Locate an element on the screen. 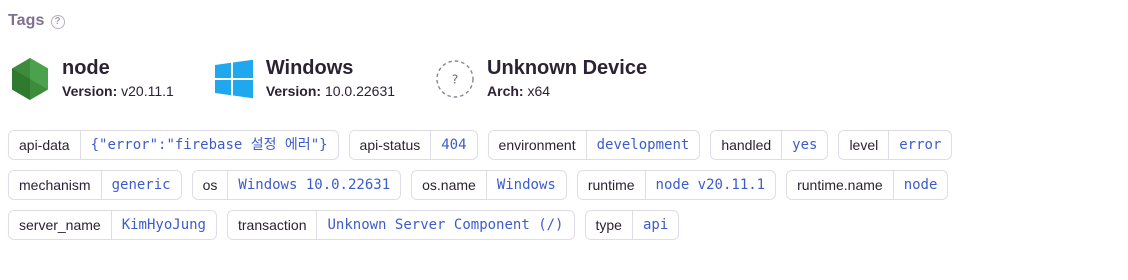 The width and height of the screenshot is (1128, 280). tag-key: level is located at coordinates (864, 145).